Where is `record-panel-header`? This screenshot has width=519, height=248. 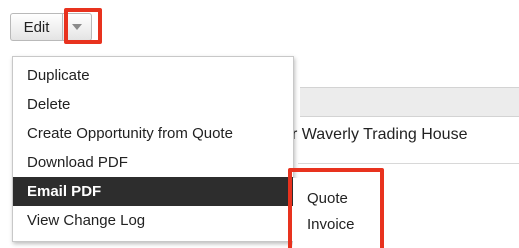 record-panel-header is located at coordinates (409, 102).